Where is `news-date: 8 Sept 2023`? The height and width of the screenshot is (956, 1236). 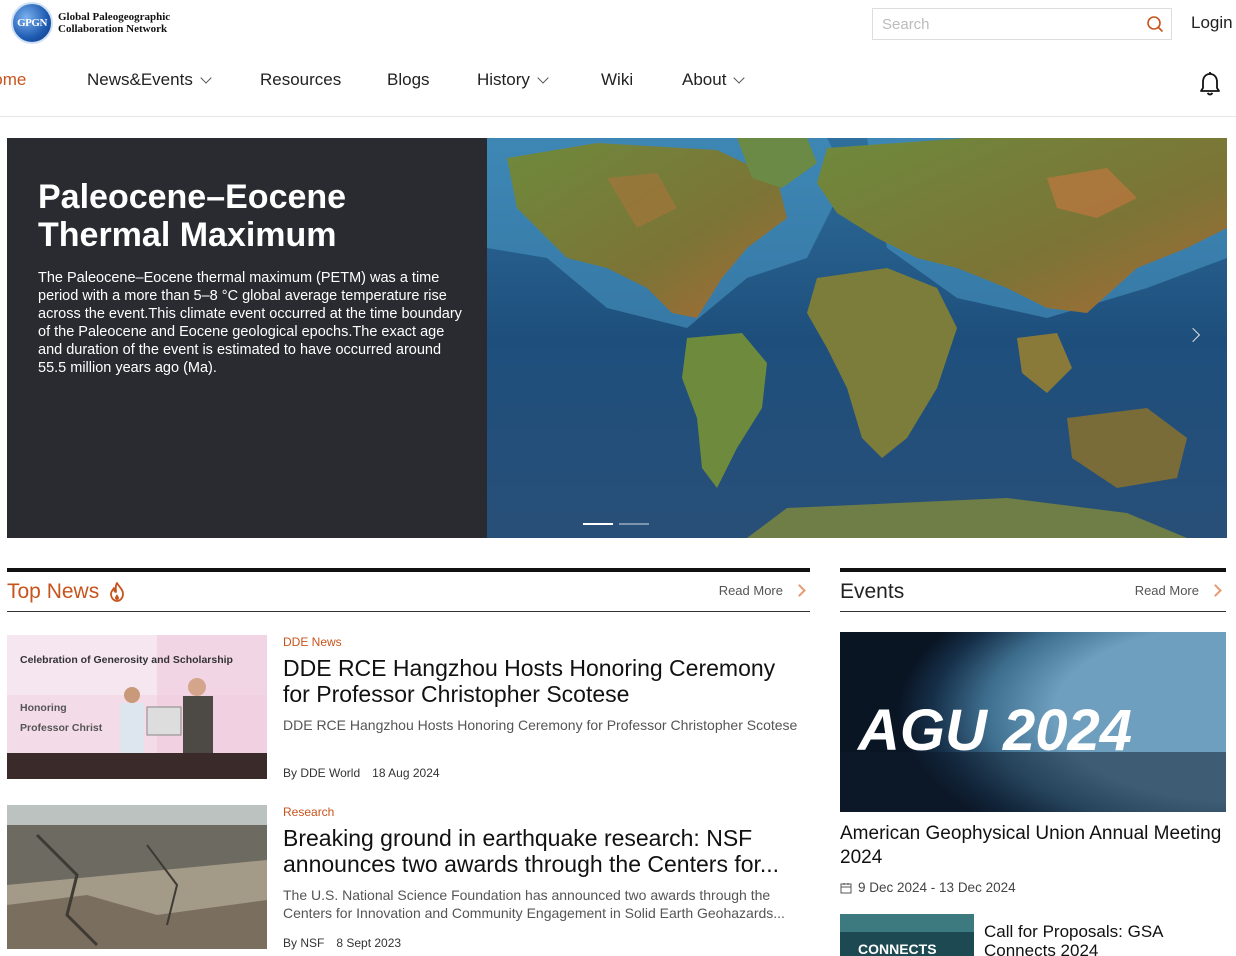 news-date: 8 Sept 2023 is located at coordinates (369, 943).